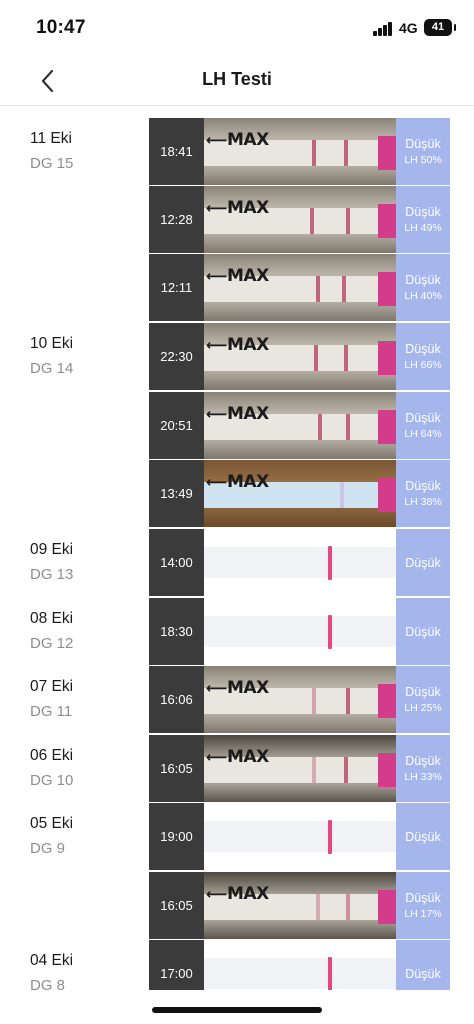  What do you see at coordinates (176, 836) in the screenshot?
I see `test-time: 19:00` at bounding box center [176, 836].